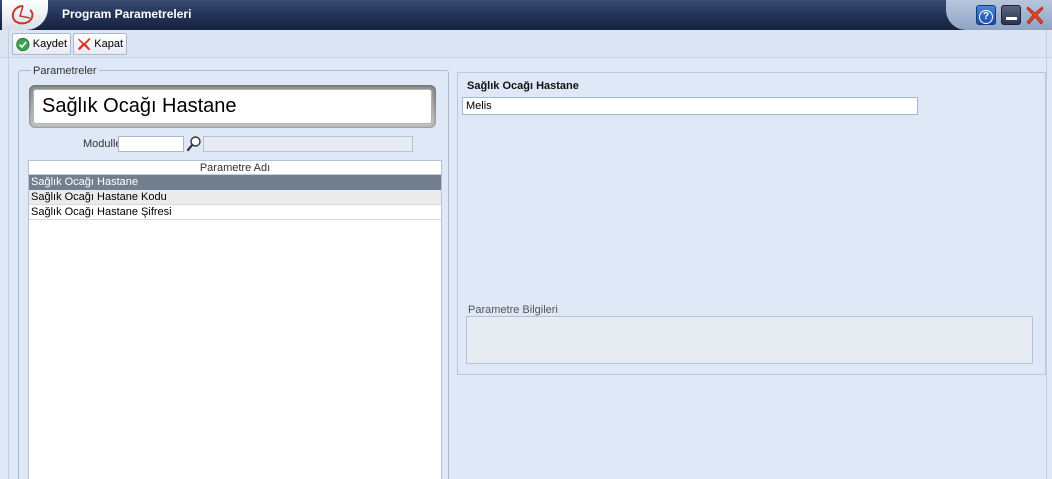 This screenshot has width=1052, height=479. What do you see at coordinates (1011, 18) in the screenshot?
I see `minimize-icon` at bounding box center [1011, 18].